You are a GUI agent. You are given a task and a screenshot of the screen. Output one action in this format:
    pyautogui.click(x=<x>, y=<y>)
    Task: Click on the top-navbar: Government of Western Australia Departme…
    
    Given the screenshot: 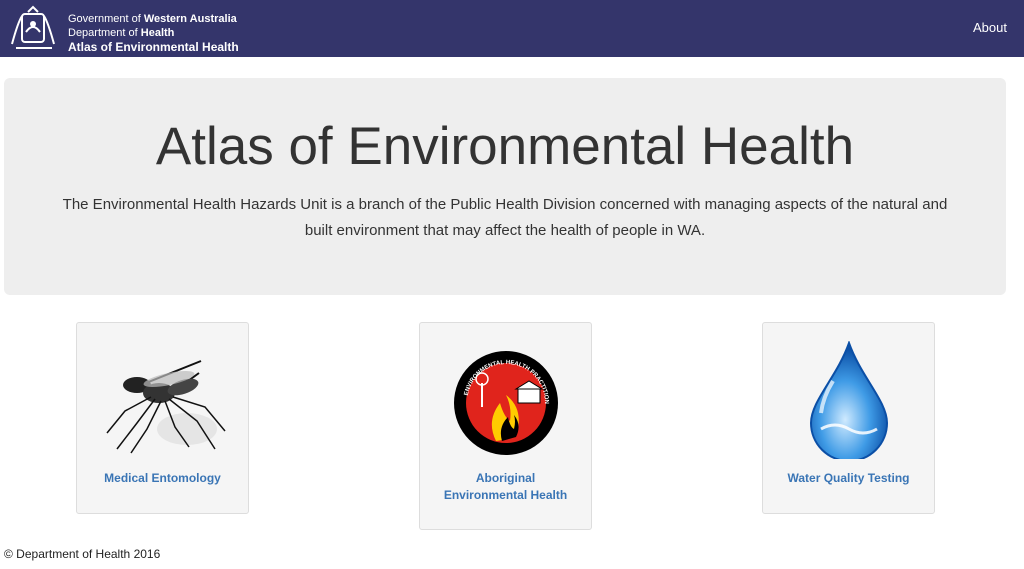 What is the action you would take?
    pyautogui.click(x=512, y=28)
    